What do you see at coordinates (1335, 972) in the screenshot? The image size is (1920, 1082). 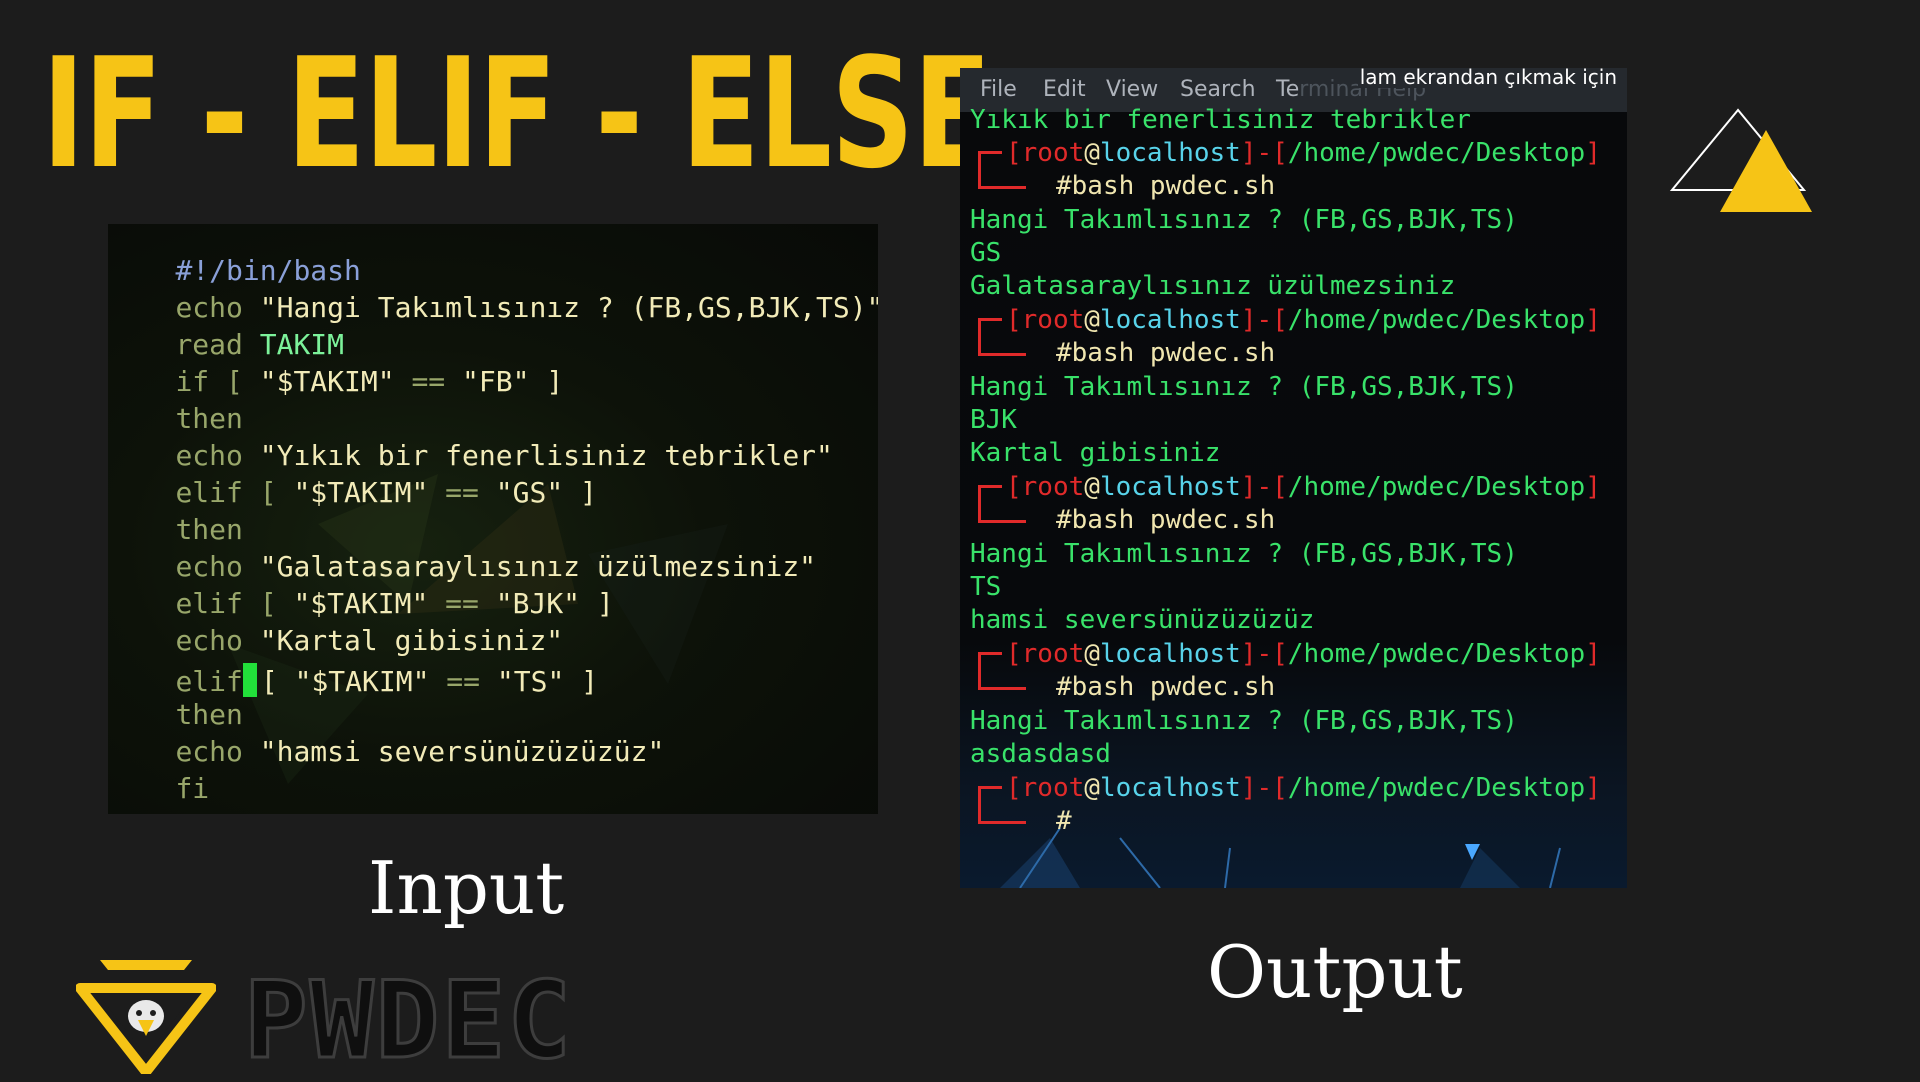 I see `output-caption: Output` at bounding box center [1335, 972].